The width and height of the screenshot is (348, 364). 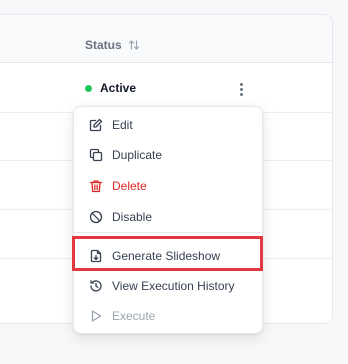 What do you see at coordinates (103, 45) in the screenshot?
I see `status-header-label: Status` at bounding box center [103, 45].